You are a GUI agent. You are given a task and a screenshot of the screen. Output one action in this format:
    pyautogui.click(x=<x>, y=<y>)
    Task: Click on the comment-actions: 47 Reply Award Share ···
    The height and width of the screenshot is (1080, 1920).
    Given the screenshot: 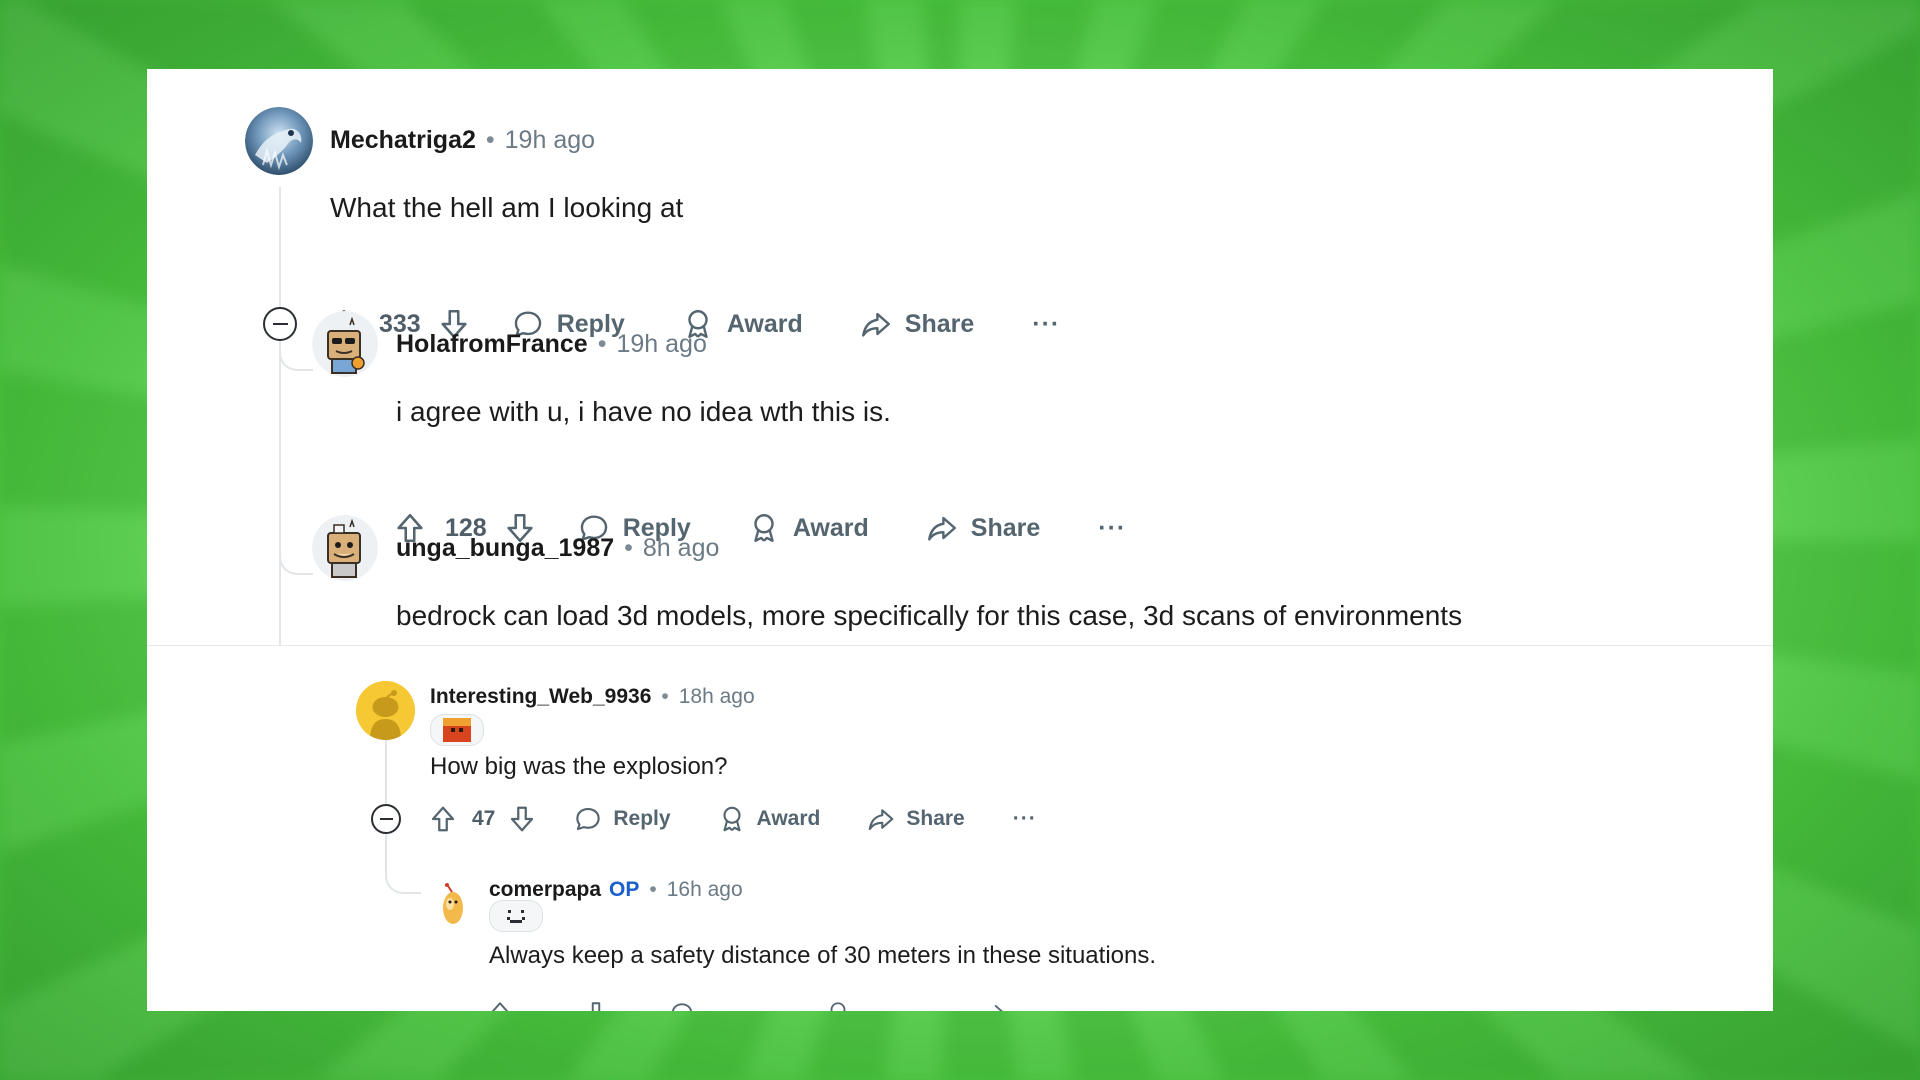 What is the action you would take?
    pyautogui.click(x=732, y=819)
    